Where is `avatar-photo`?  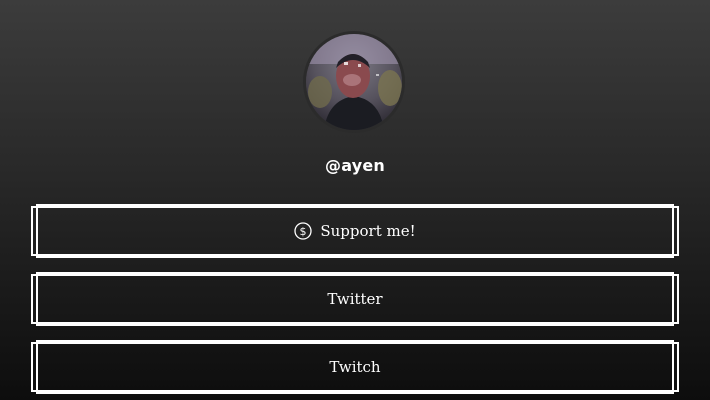 avatar-photo is located at coordinates (354, 82).